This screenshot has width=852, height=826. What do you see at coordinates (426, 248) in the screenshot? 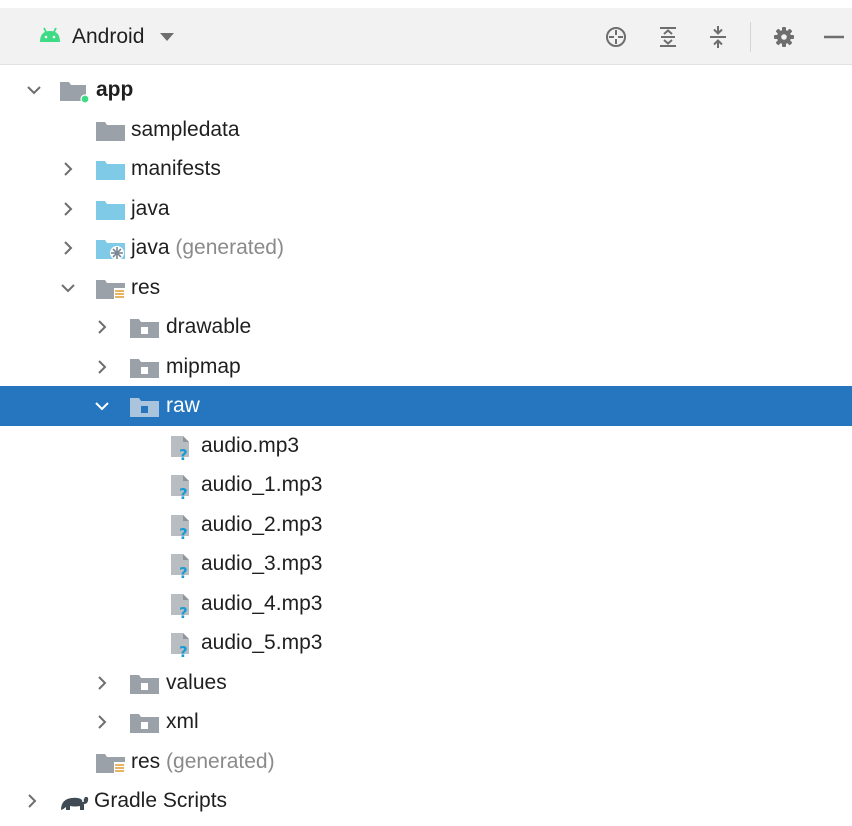
I see `tree-node-java-generated: java (generated)` at bounding box center [426, 248].